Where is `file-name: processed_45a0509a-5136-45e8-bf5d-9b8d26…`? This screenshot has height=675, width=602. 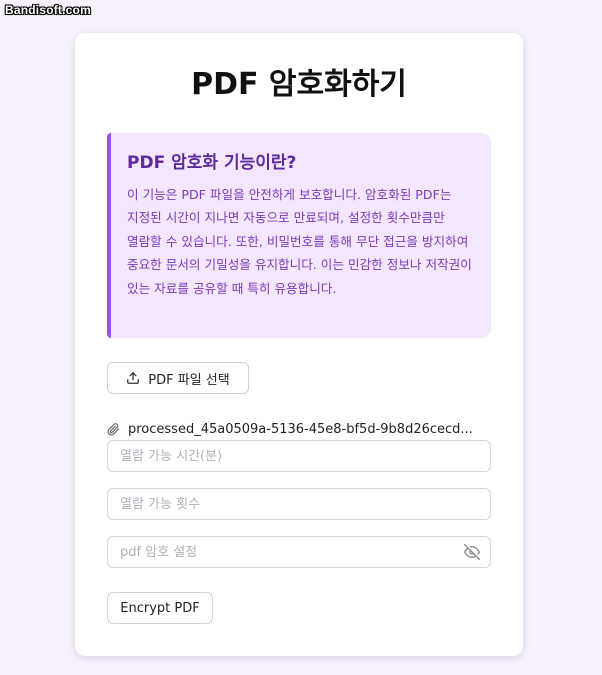
file-name: processed_45a0509a-5136-45e8-bf5d-9b8d26… is located at coordinates (300, 429).